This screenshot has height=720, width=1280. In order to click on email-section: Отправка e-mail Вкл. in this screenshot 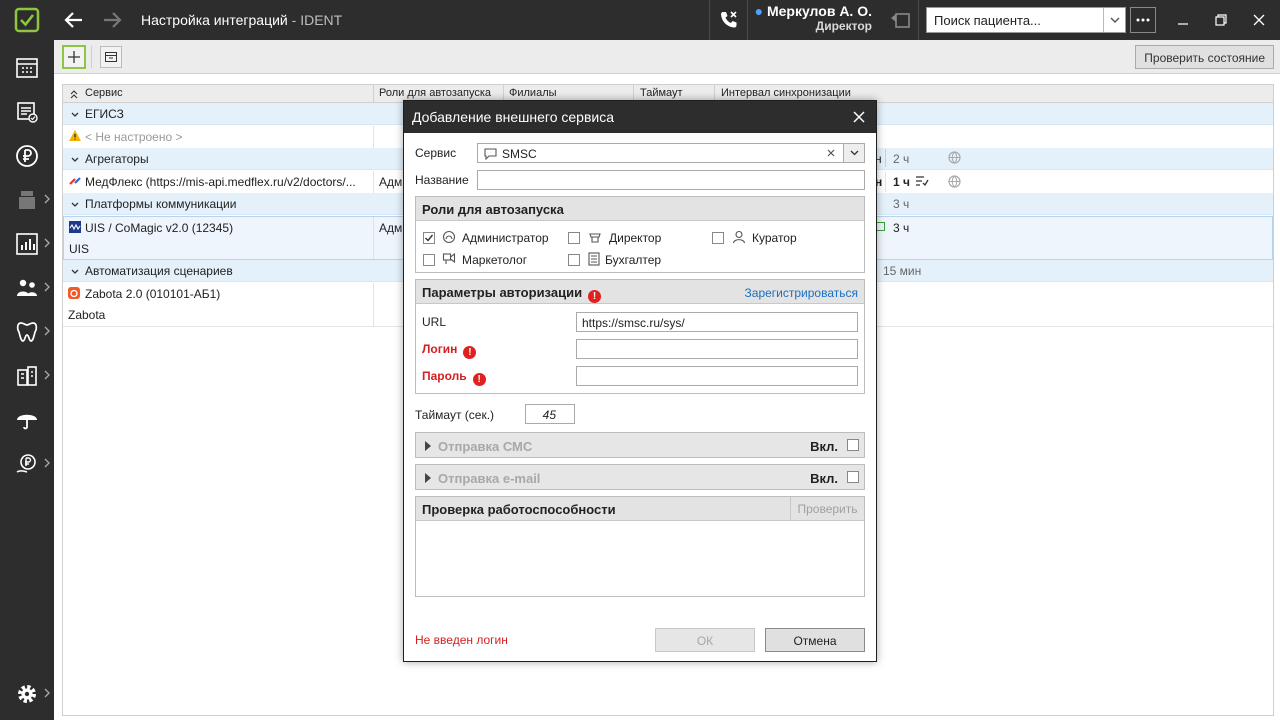, I will do `click(640, 477)`.